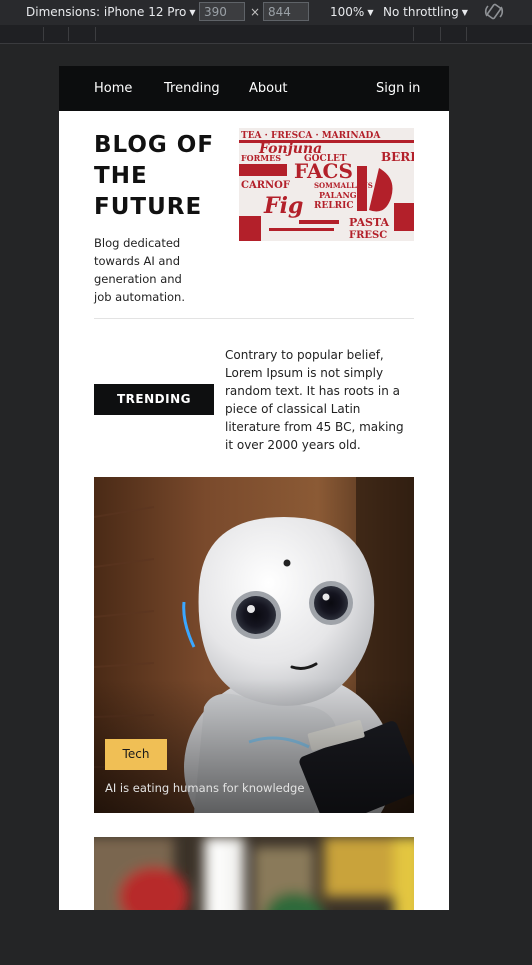  Describe the element at coordinates (421, 12) in the screenshot. I see `throttling-label: No throttling` at that location.